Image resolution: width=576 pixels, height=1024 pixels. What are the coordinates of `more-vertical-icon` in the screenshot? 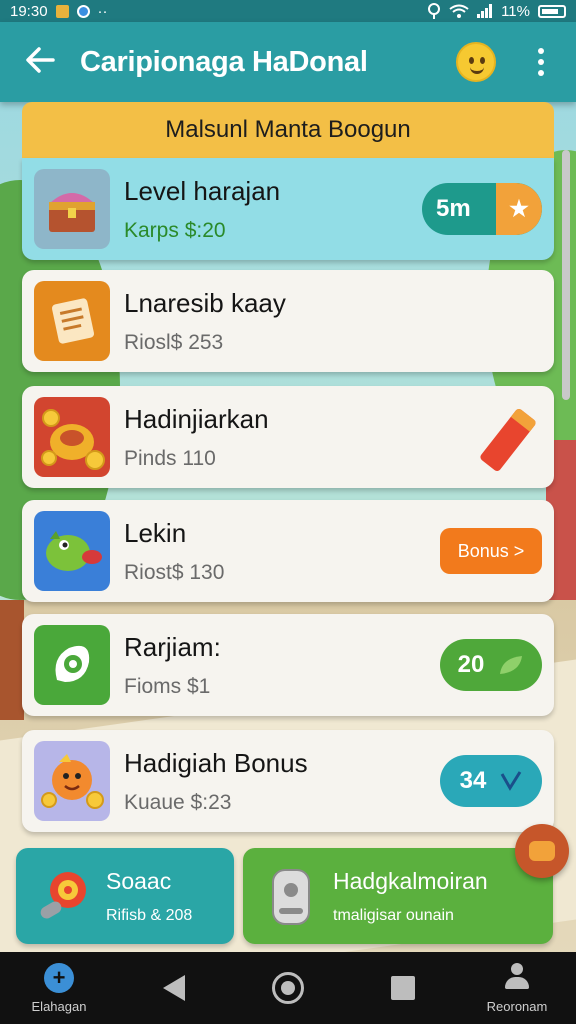 It's located at (541, 62).